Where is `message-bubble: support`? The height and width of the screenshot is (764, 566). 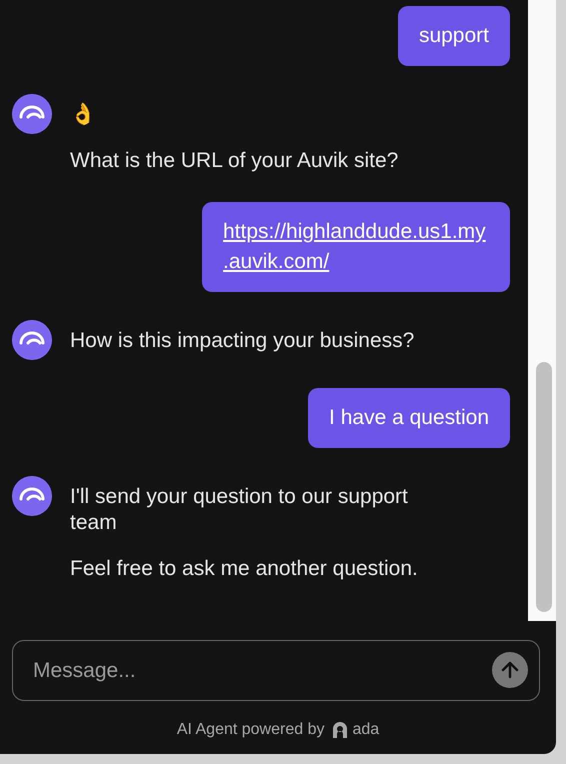 message-bubble: support is located at coordinates (454, 36).